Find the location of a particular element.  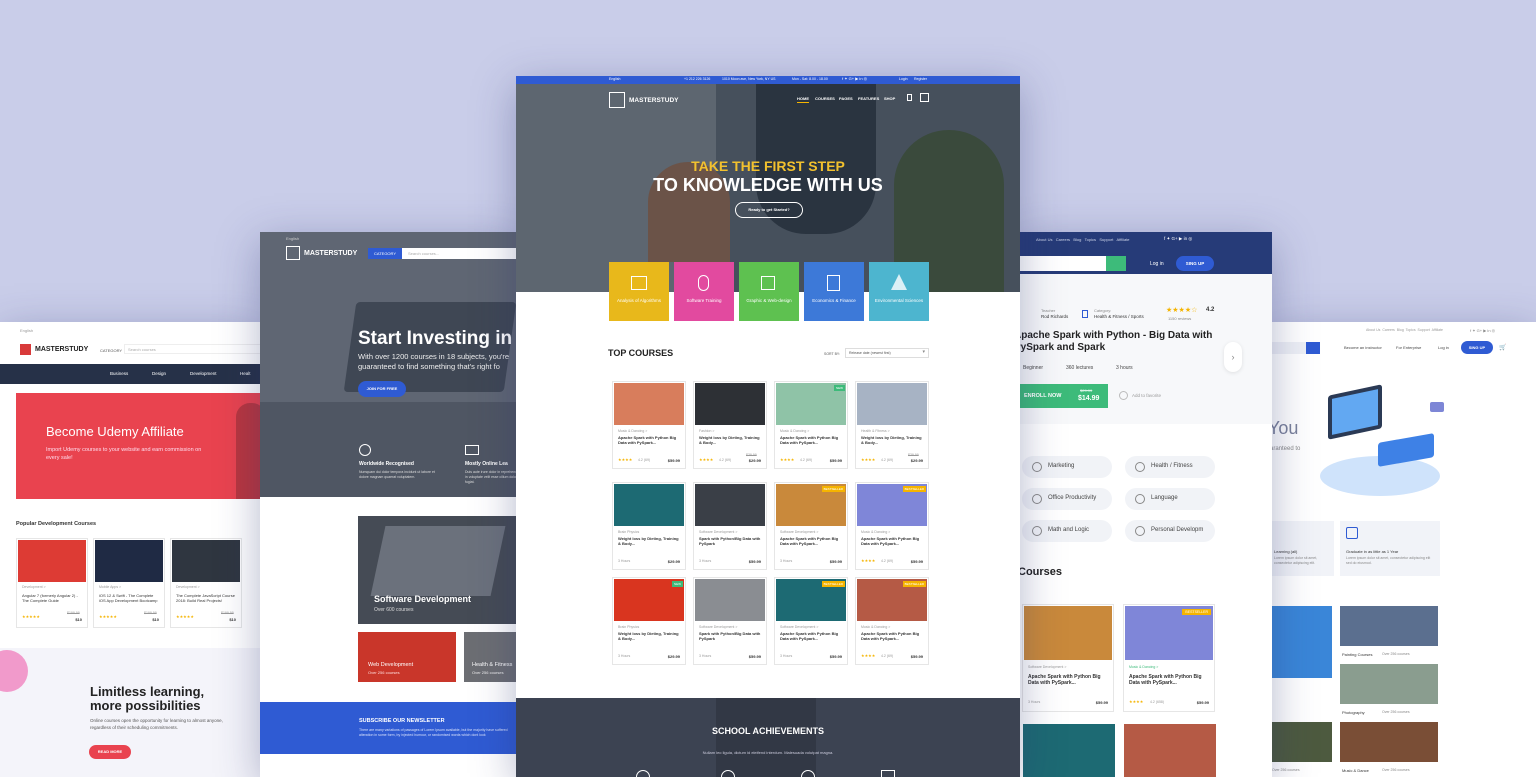

nav-courses: COURSES is located at coordinates (825, 98).